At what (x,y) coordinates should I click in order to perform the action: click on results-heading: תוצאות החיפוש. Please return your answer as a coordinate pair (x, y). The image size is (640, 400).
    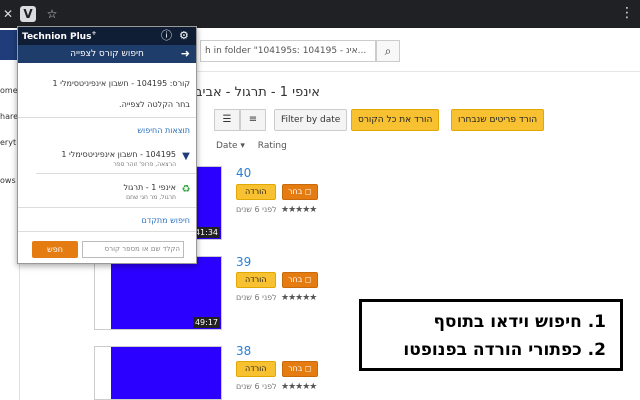
    Looking at the image, I should click on (163, 130).